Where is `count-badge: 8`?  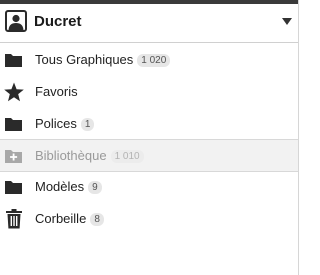
count-badge: 8 is located at coordinates (97, 219).